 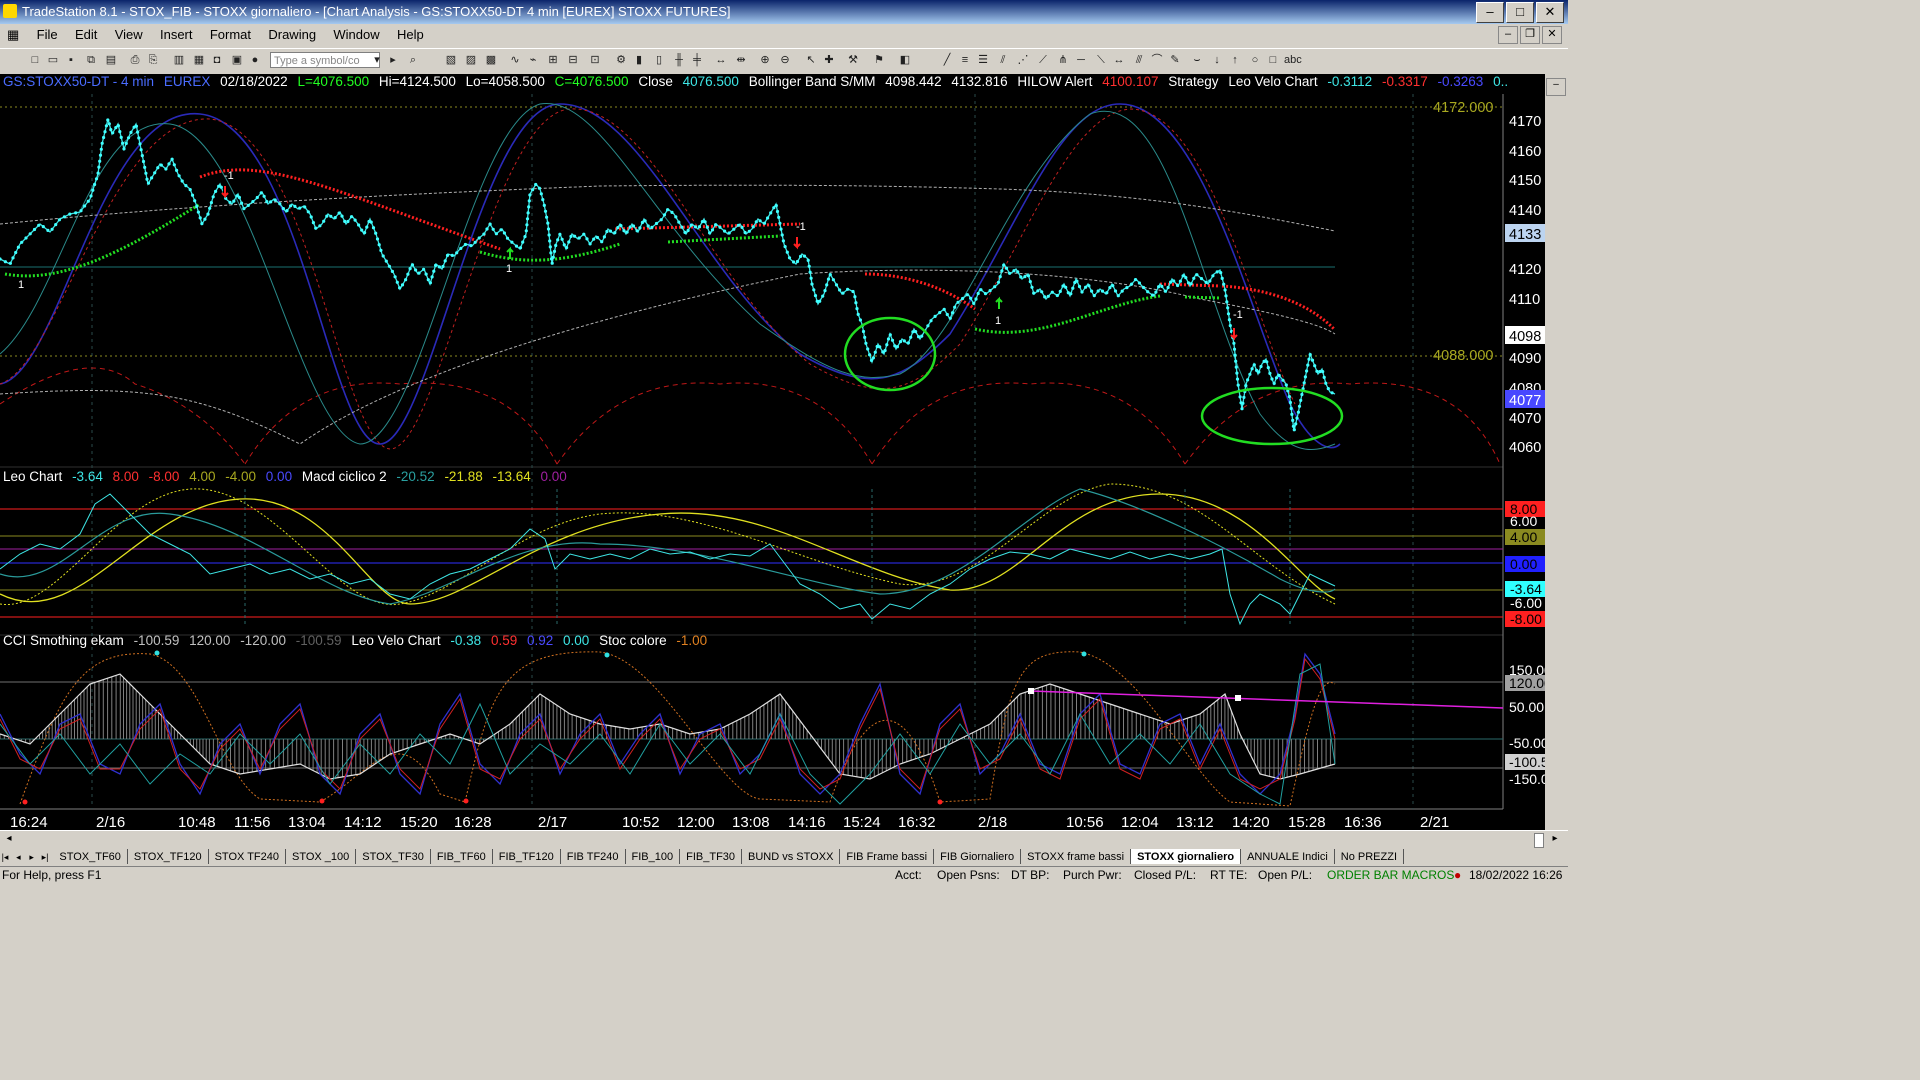 What do you see at coordinates (947, 60) in the screenshot?
I see `trendline-icon: ╱` at bounding box center [947, 60].